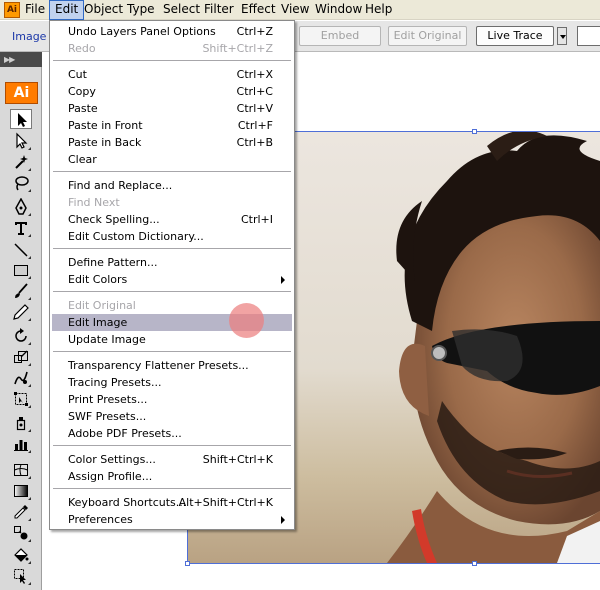 This screenshot has height=590, width=600. I want to click on scale-tool, so click(21, 357).